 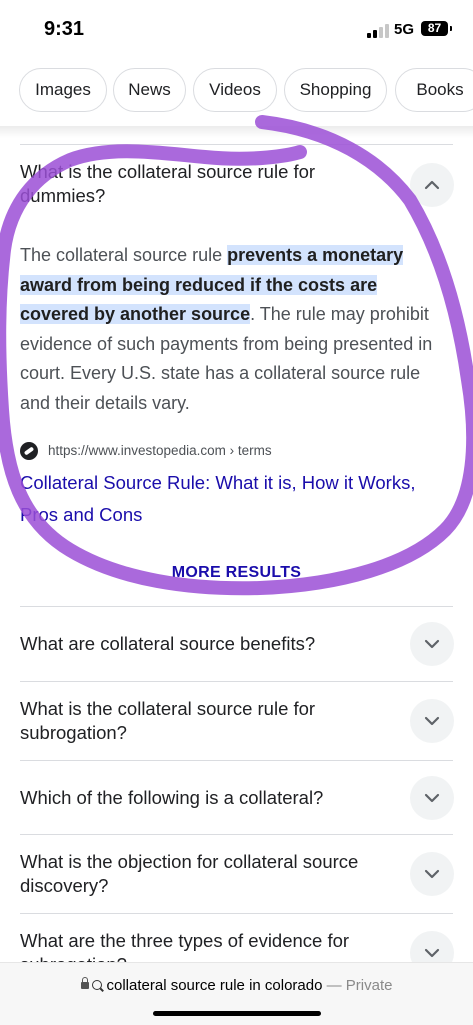 I want to click on search-filter-chips: Images News Videos Shopping Books, so click(x=236, y=91).